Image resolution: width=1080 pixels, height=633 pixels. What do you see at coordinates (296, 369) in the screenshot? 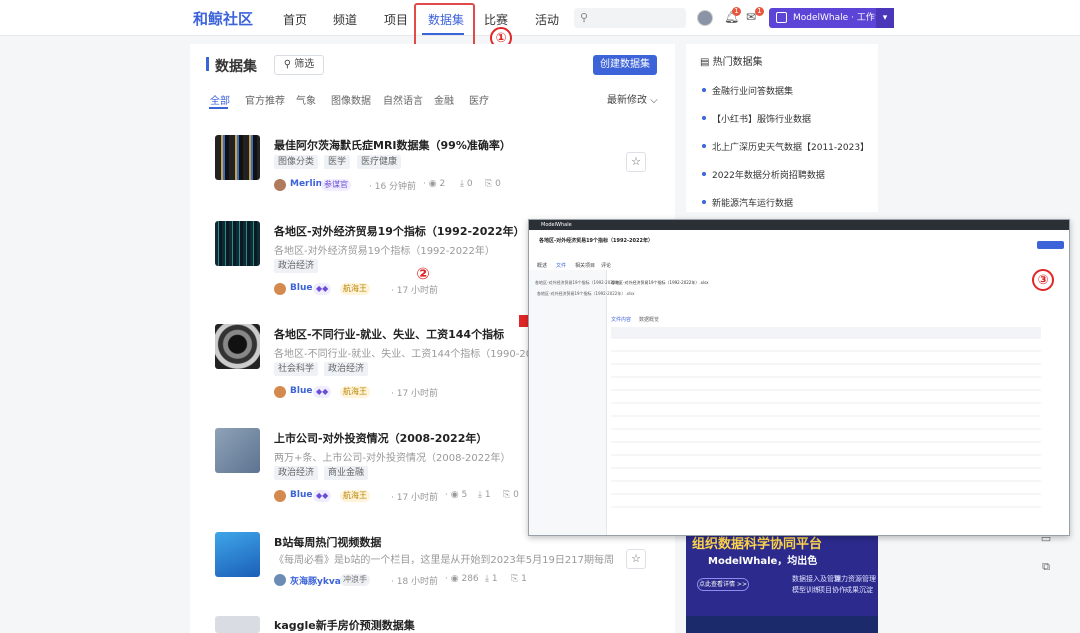
I see `tag: 社会科学` at bounding box center [296, 369].